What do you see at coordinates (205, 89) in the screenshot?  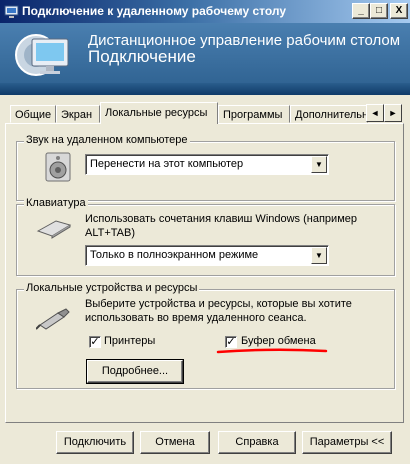 I see `banner-stripe` at bounding box center [205, 89].